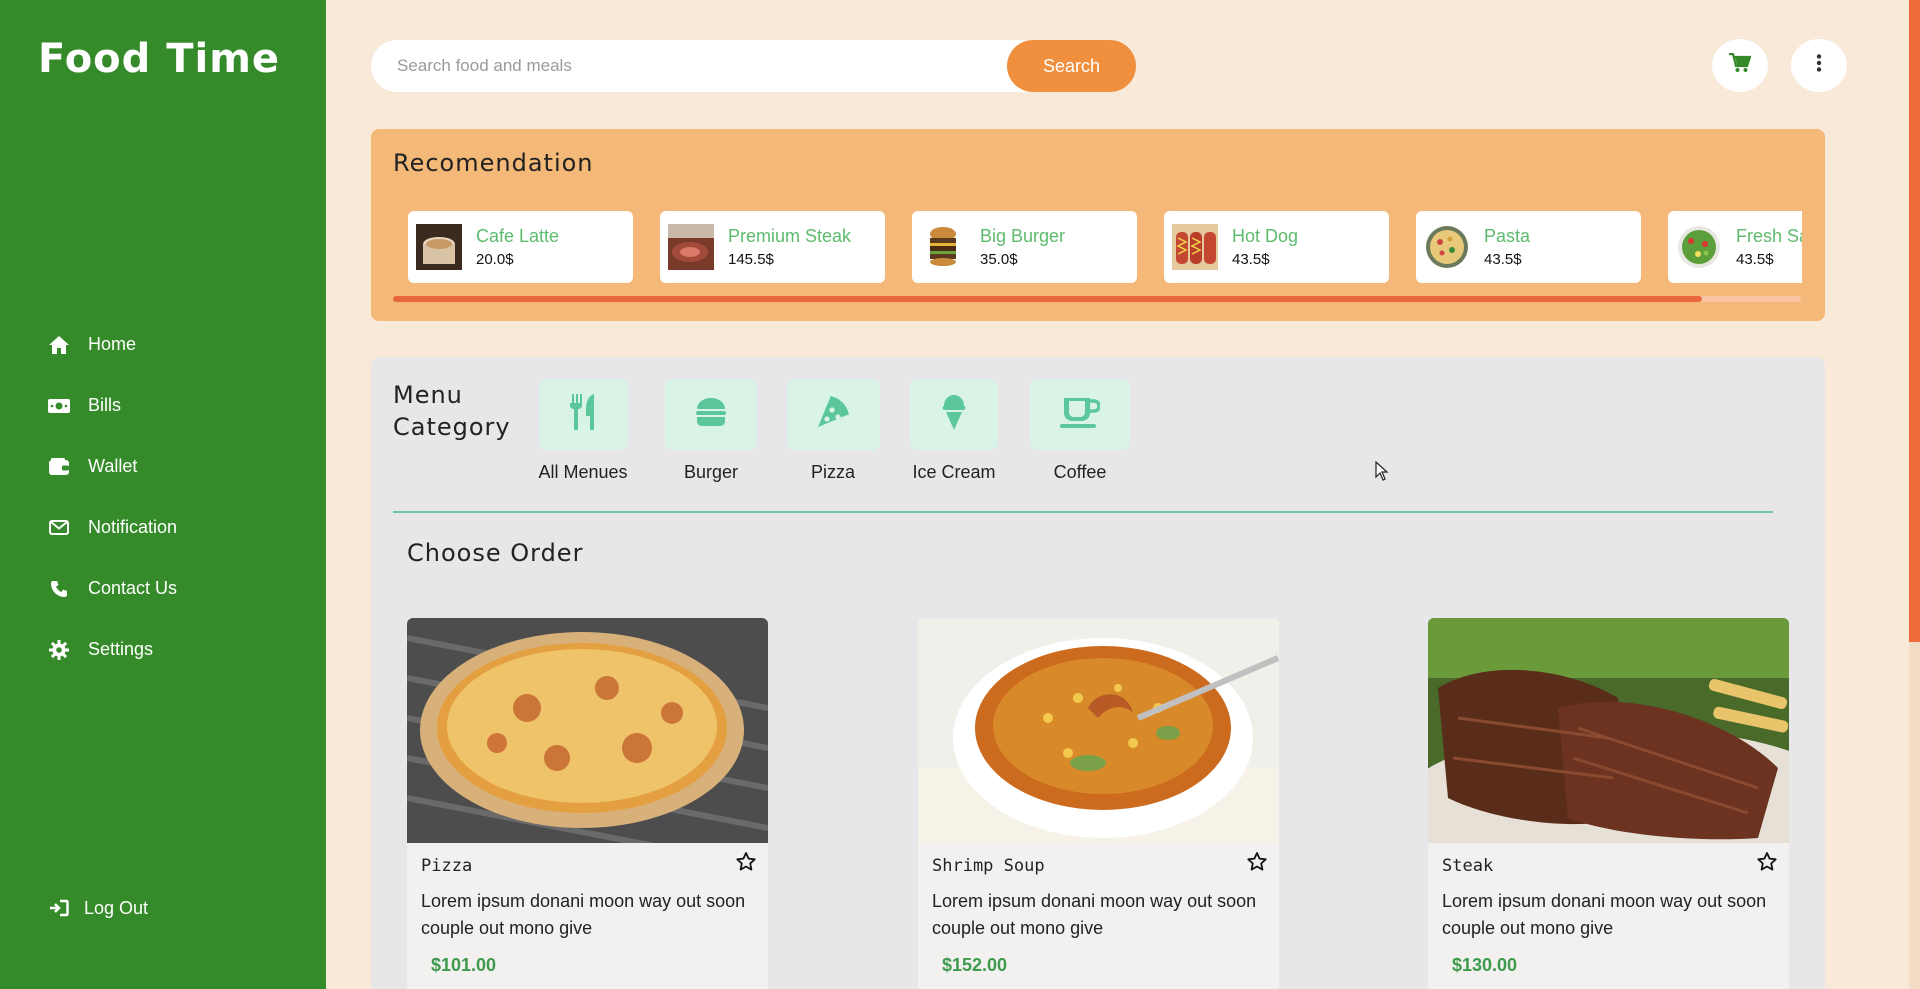 The width and height of the screenshot is (1920, 989). I want to click on category-coffee: Coffee, so click(1080, 431).